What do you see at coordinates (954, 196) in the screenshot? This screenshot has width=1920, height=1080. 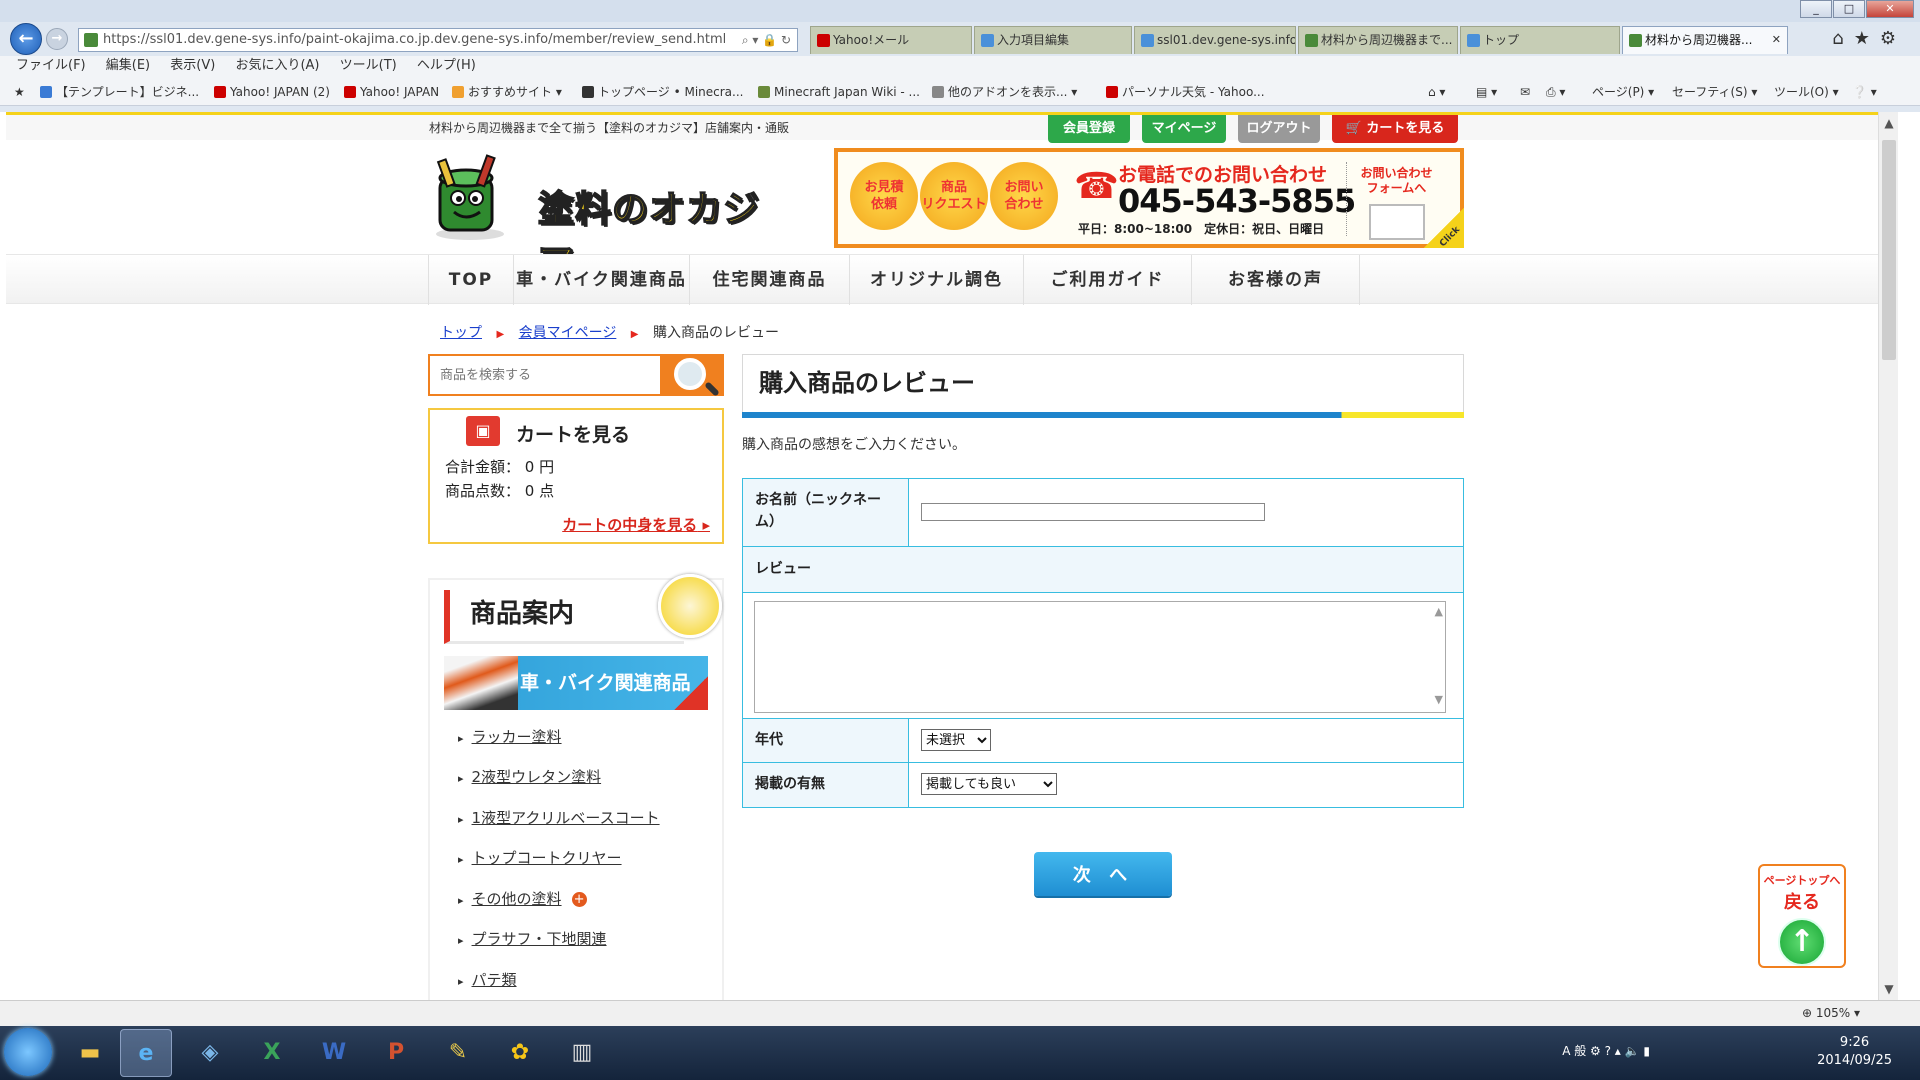 I see `product-request-circle: 商品 リクエスト` at bounding box center [954, 196].